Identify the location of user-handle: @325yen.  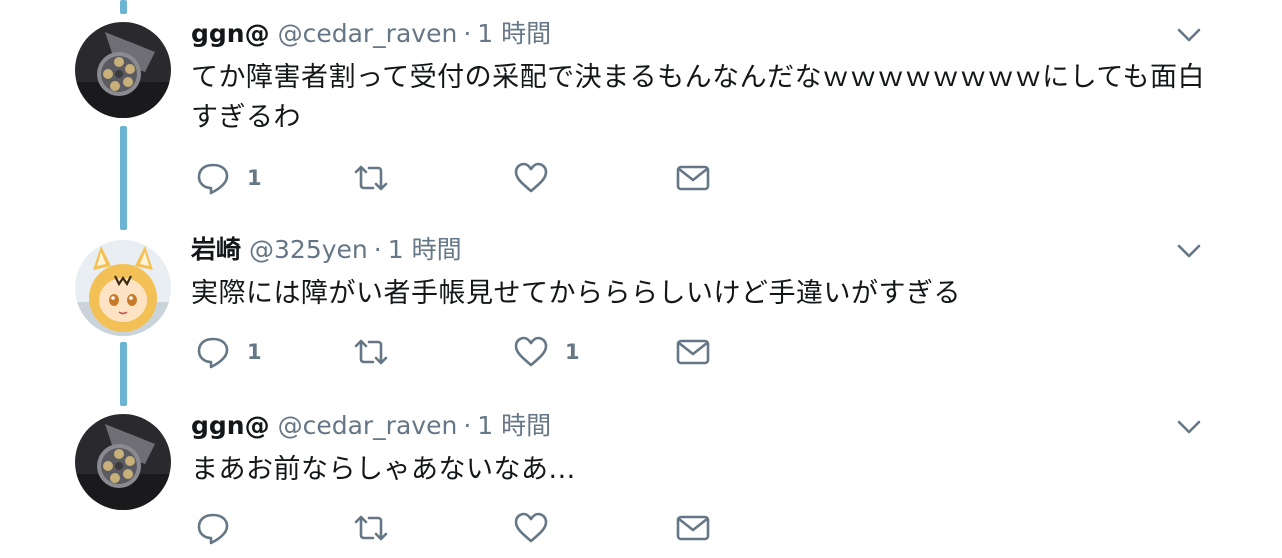
(308, 249).